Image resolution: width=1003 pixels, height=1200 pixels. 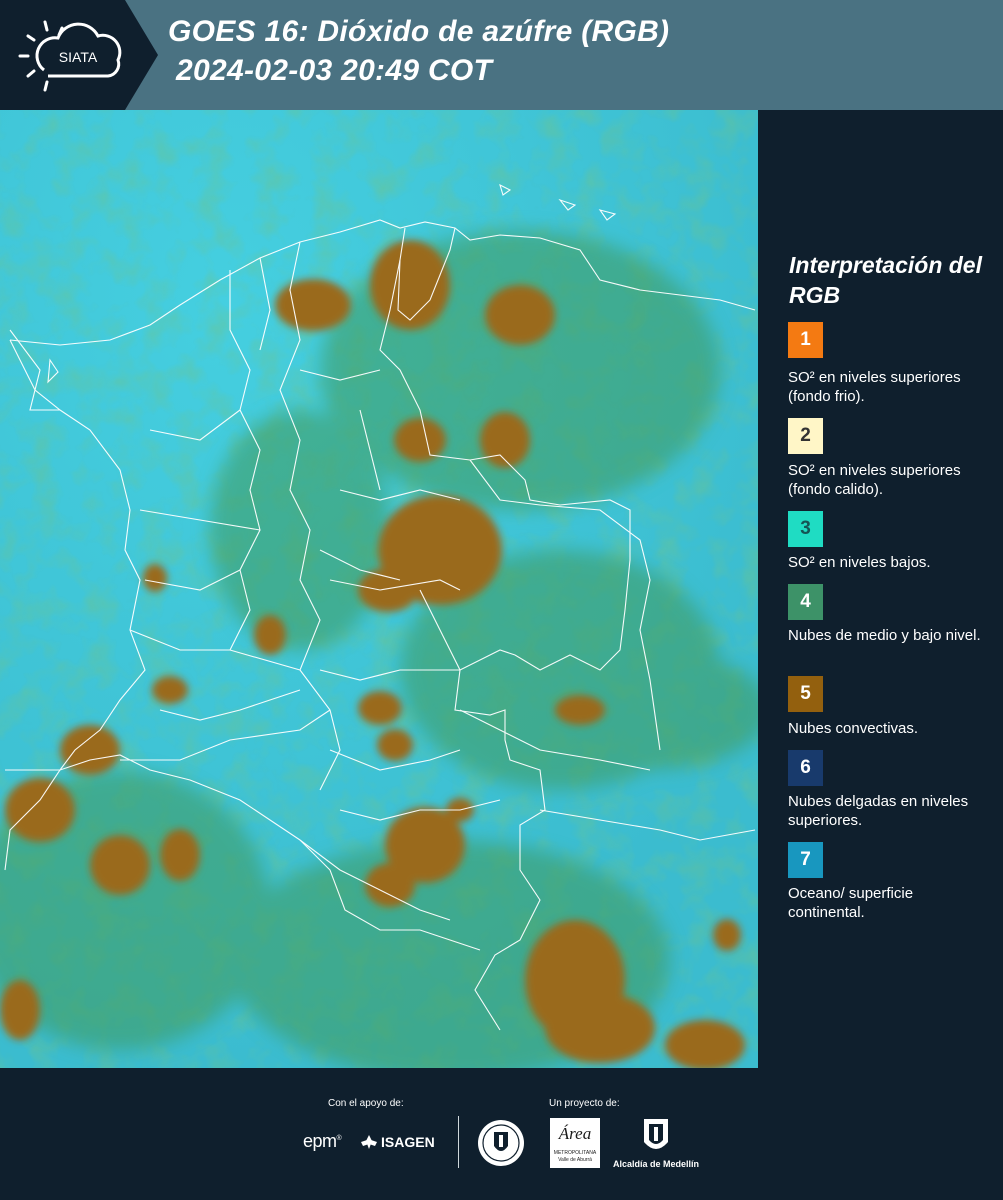 What do you see at coordinates (575, 1153) in the screenshot?
I see `area-logo-subtitle: METROPOLITANA` at bounding box center [575, 1153].